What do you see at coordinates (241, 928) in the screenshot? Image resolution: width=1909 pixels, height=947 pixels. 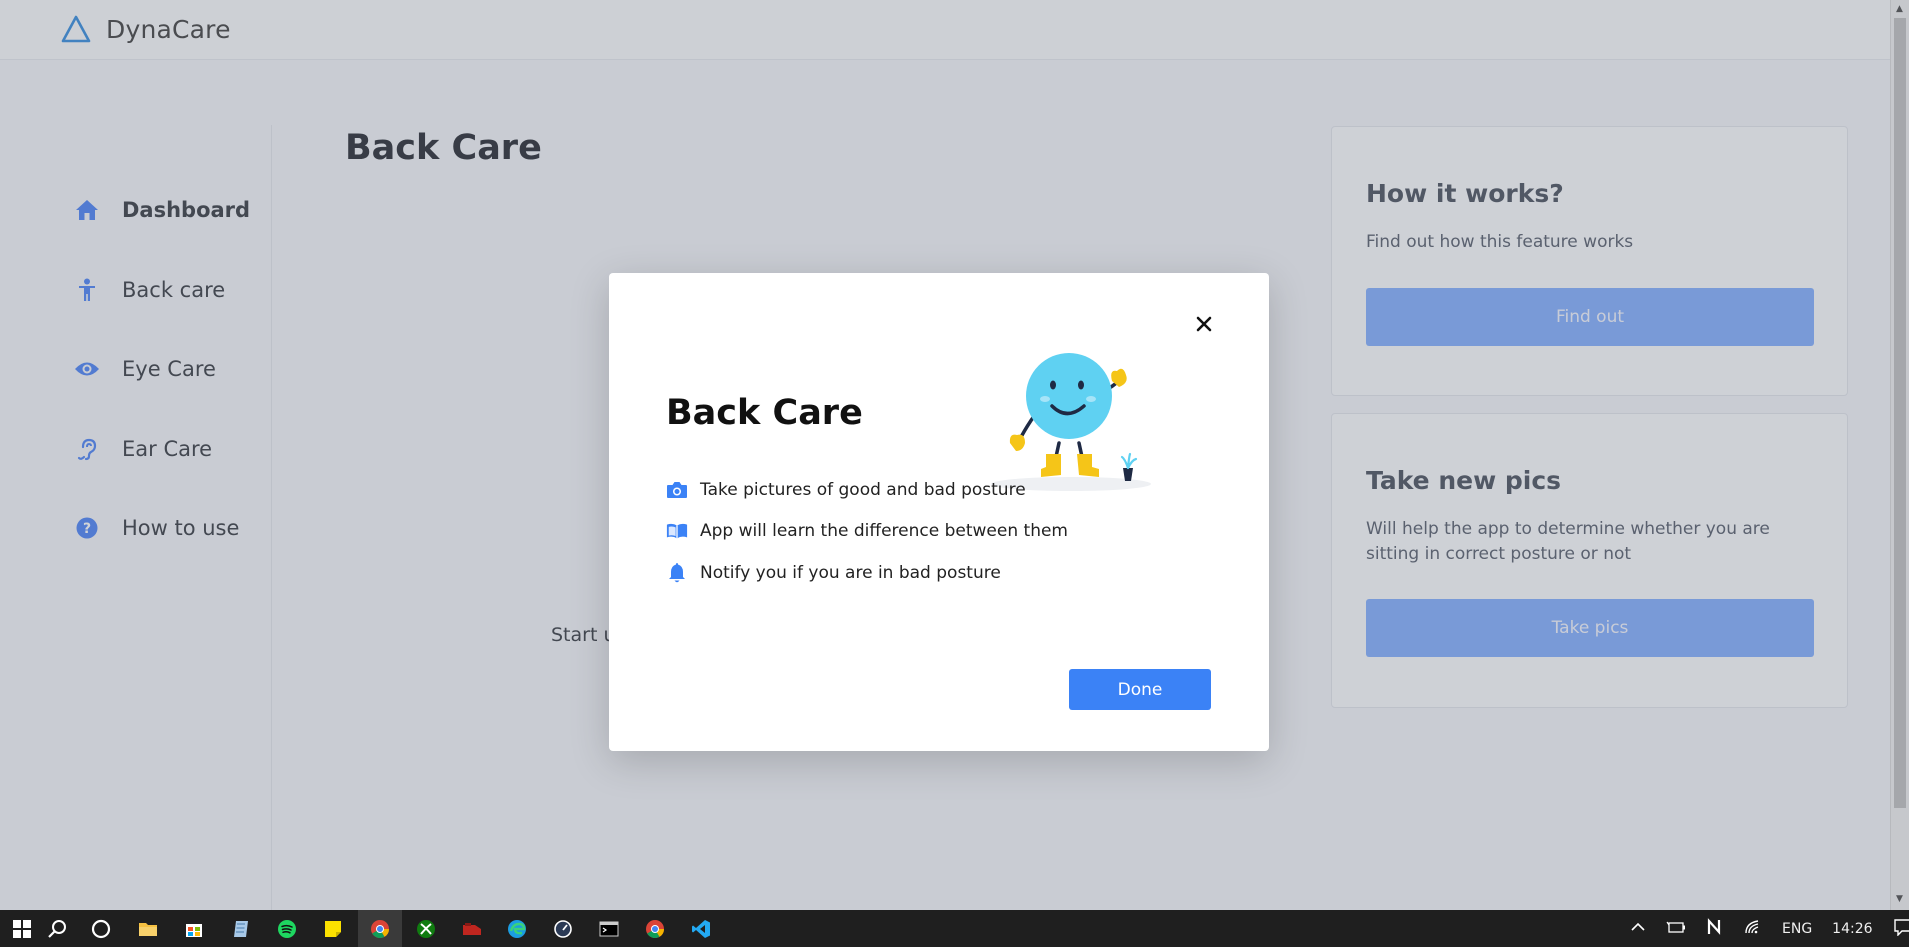 I see `notepad-icon` at bounding box center [241, 928].